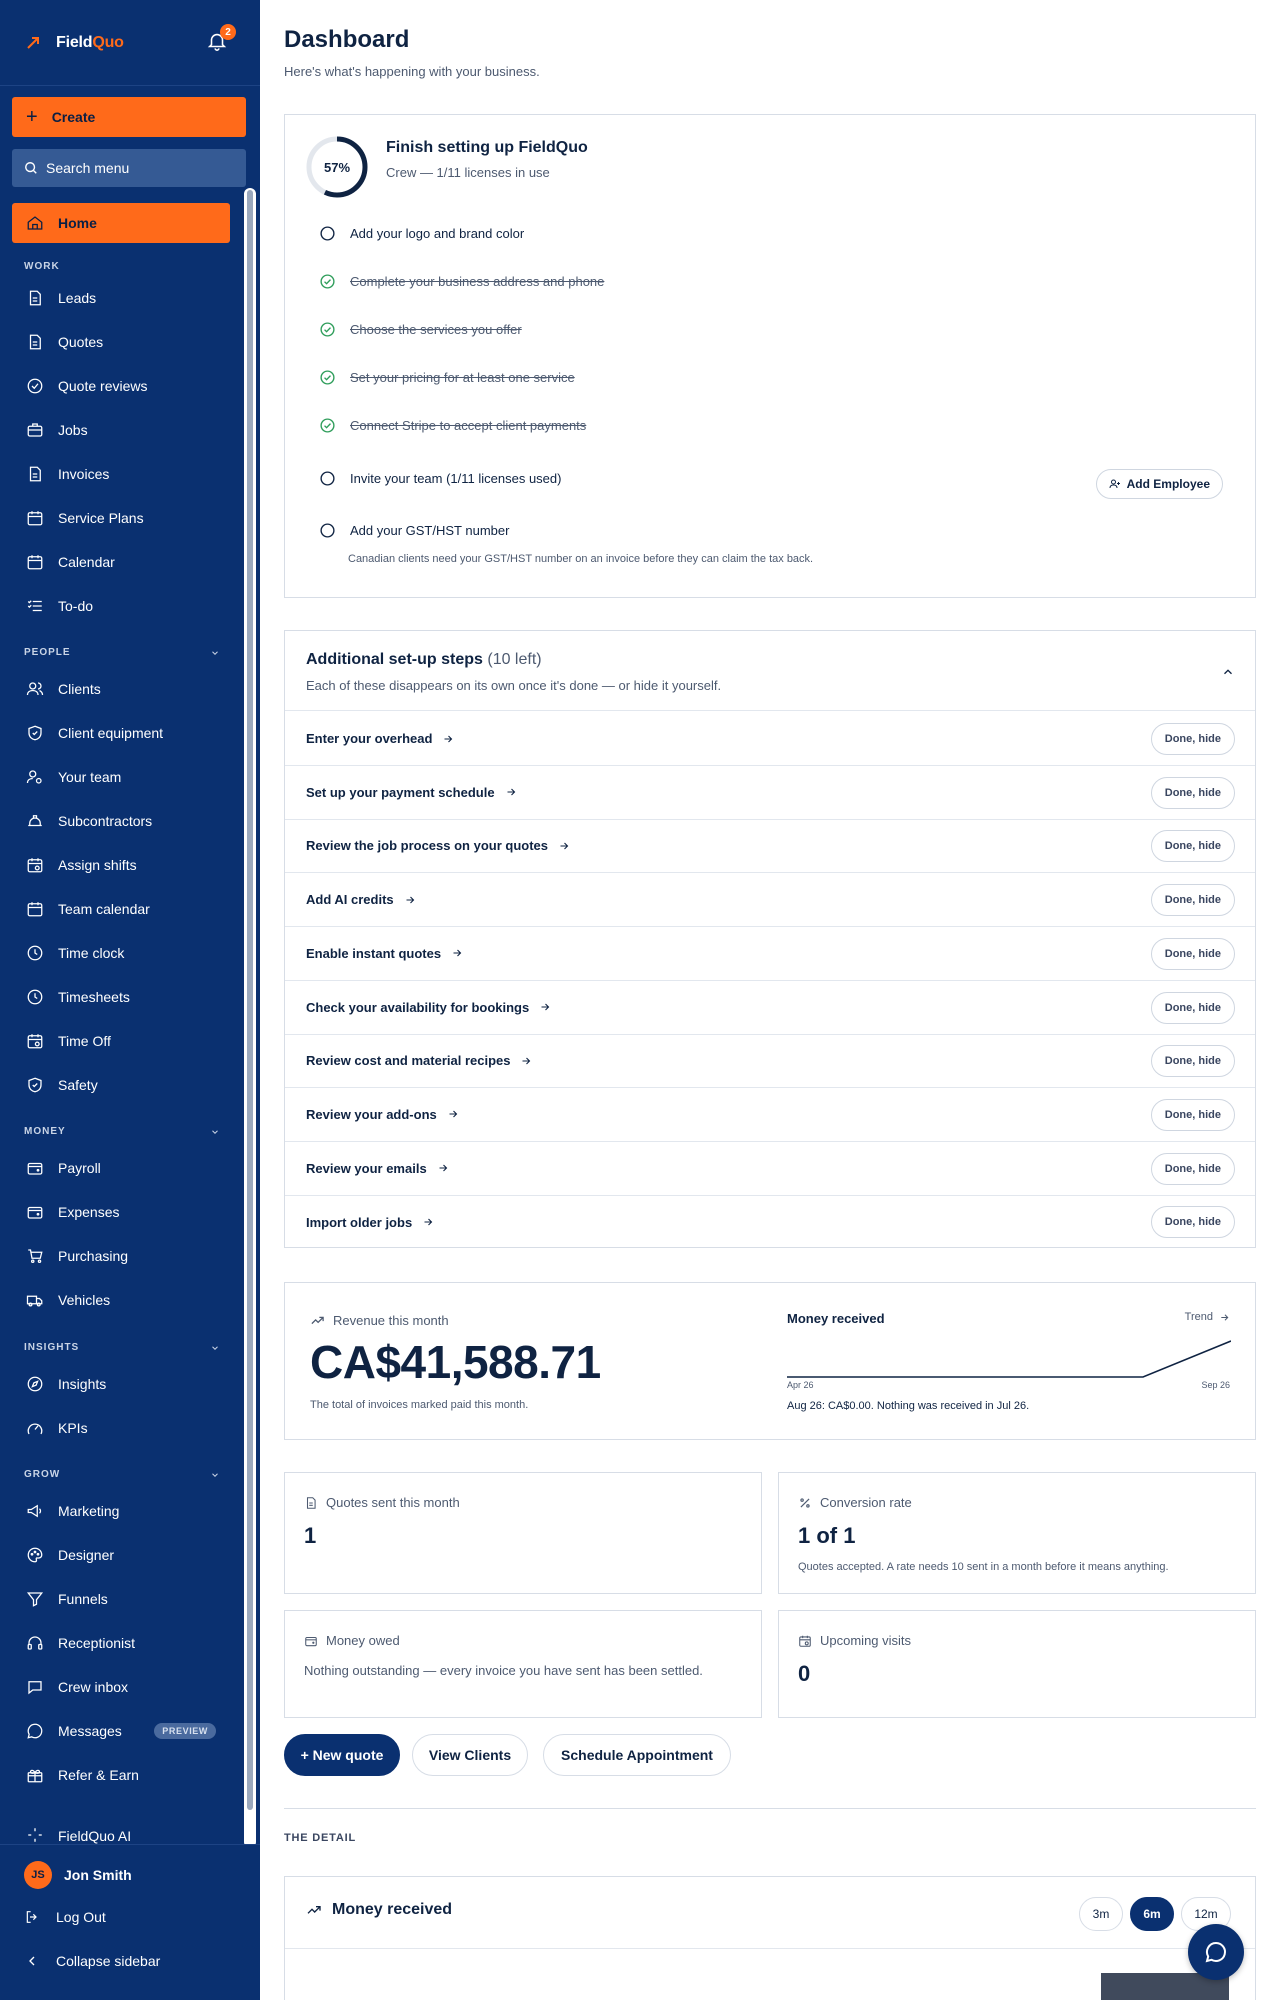 This screenshot has height=2000, width=1280. What do you see at coordinates (1159, 484) in the screenshot?
I see `add-employee-button: Add Employee` at bounding box center [1159, 484].